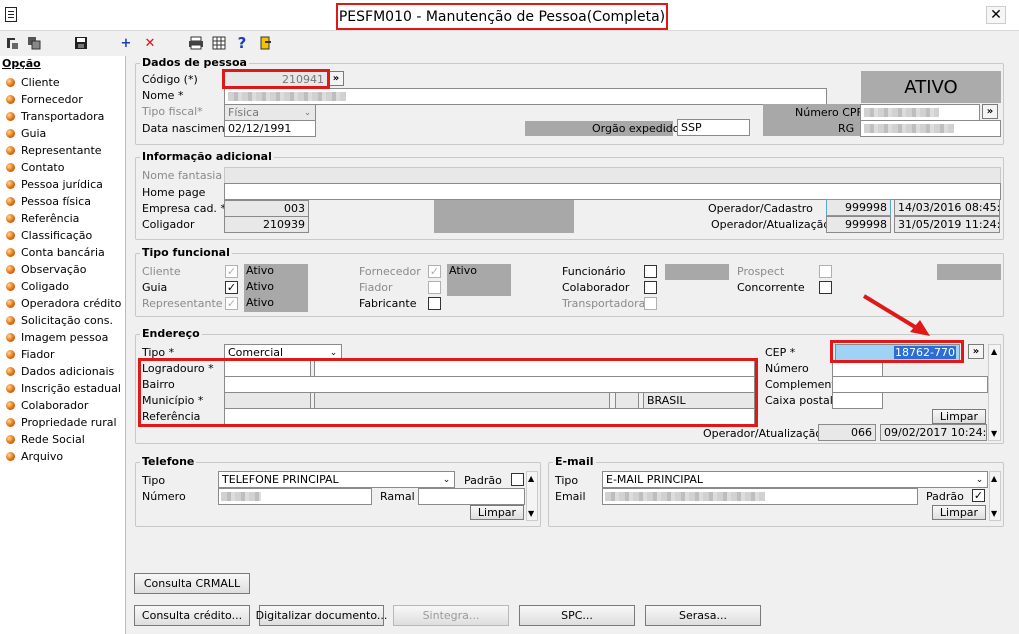 The width and height of the screenshot is (1019, 634). I want to click on cep-lookup-button: », so click(976, 351).